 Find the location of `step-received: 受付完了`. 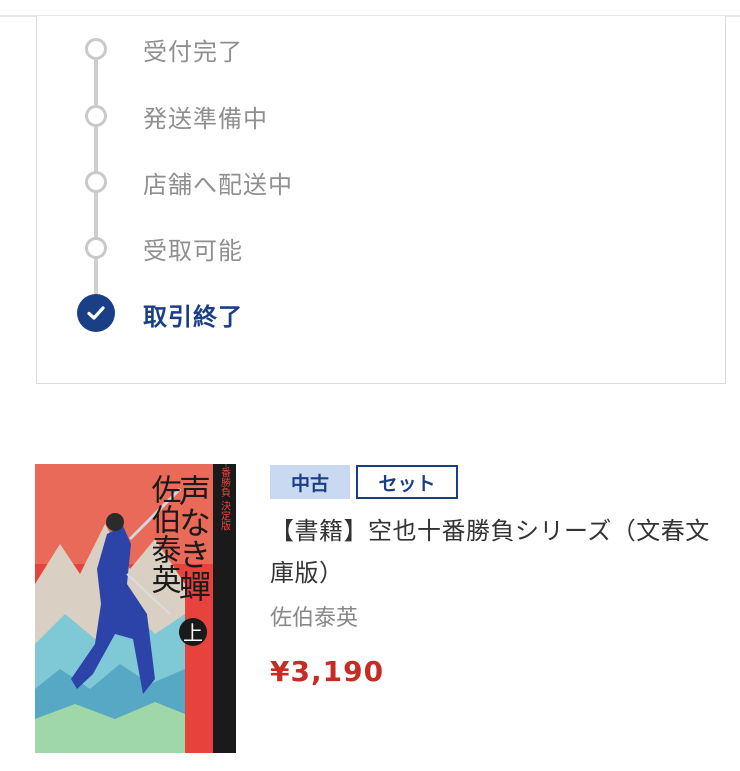

step-received: 受付完了 is located at coordinates (382, 49).